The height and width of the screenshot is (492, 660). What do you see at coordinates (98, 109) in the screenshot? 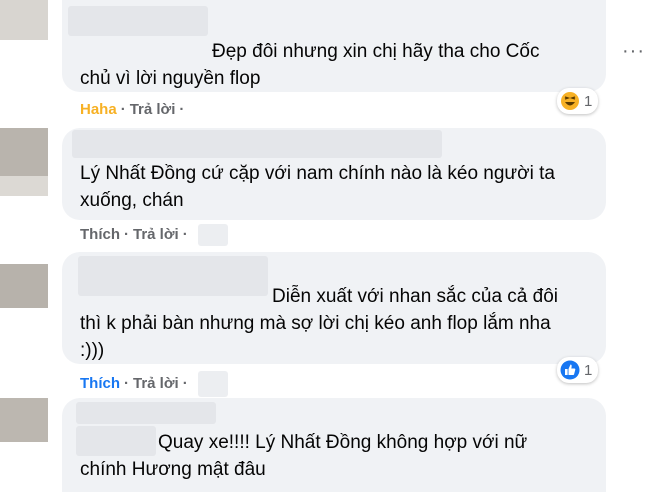
I see `haha-reaction-button: Haha` at bounding box center [98, 109].